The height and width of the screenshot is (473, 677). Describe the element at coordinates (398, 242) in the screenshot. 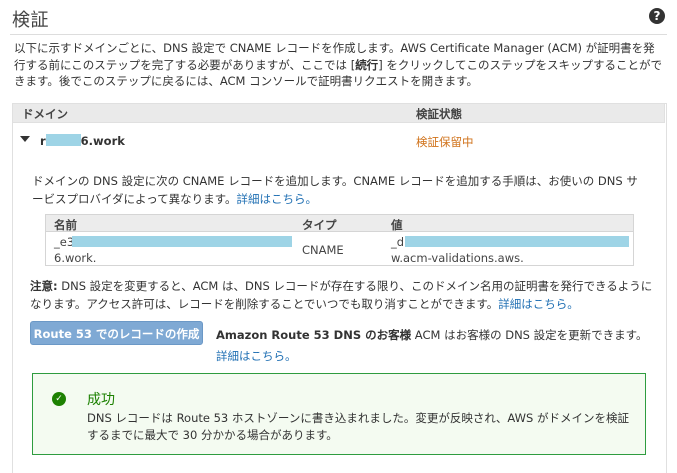

I see `record-value-line1: _d` at that location.